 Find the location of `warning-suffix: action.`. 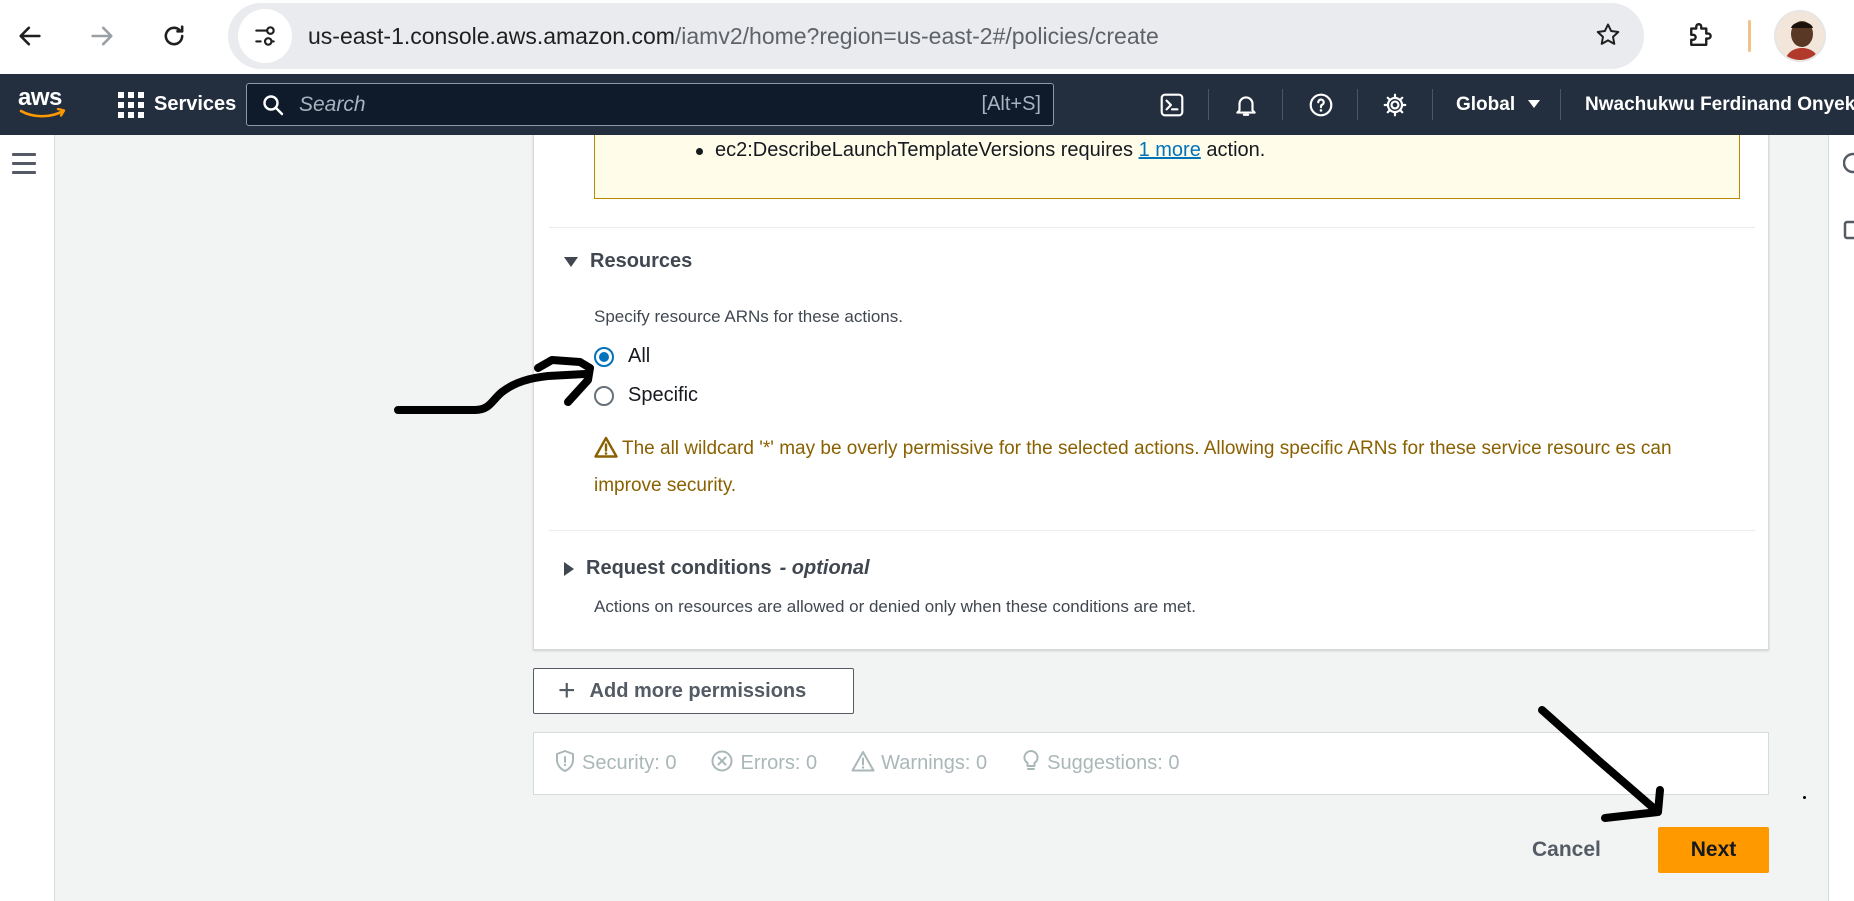

warning-suffix: action. is located at coordinates (1233, 150).